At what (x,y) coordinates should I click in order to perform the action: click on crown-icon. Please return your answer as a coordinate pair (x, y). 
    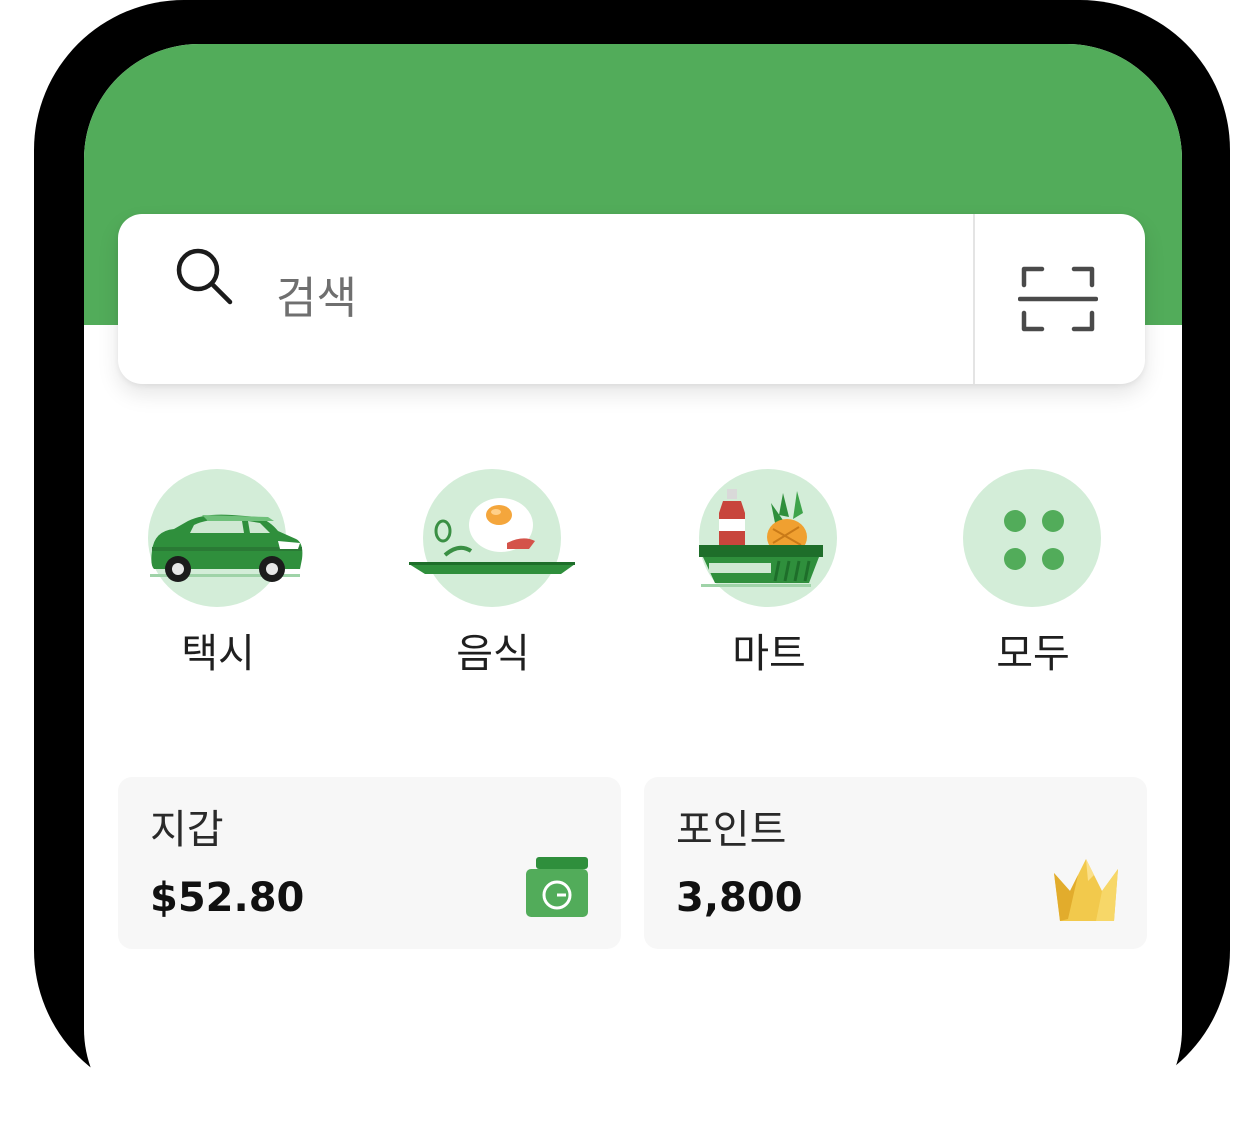
    Looking at the image, I should click on (1086, 890).